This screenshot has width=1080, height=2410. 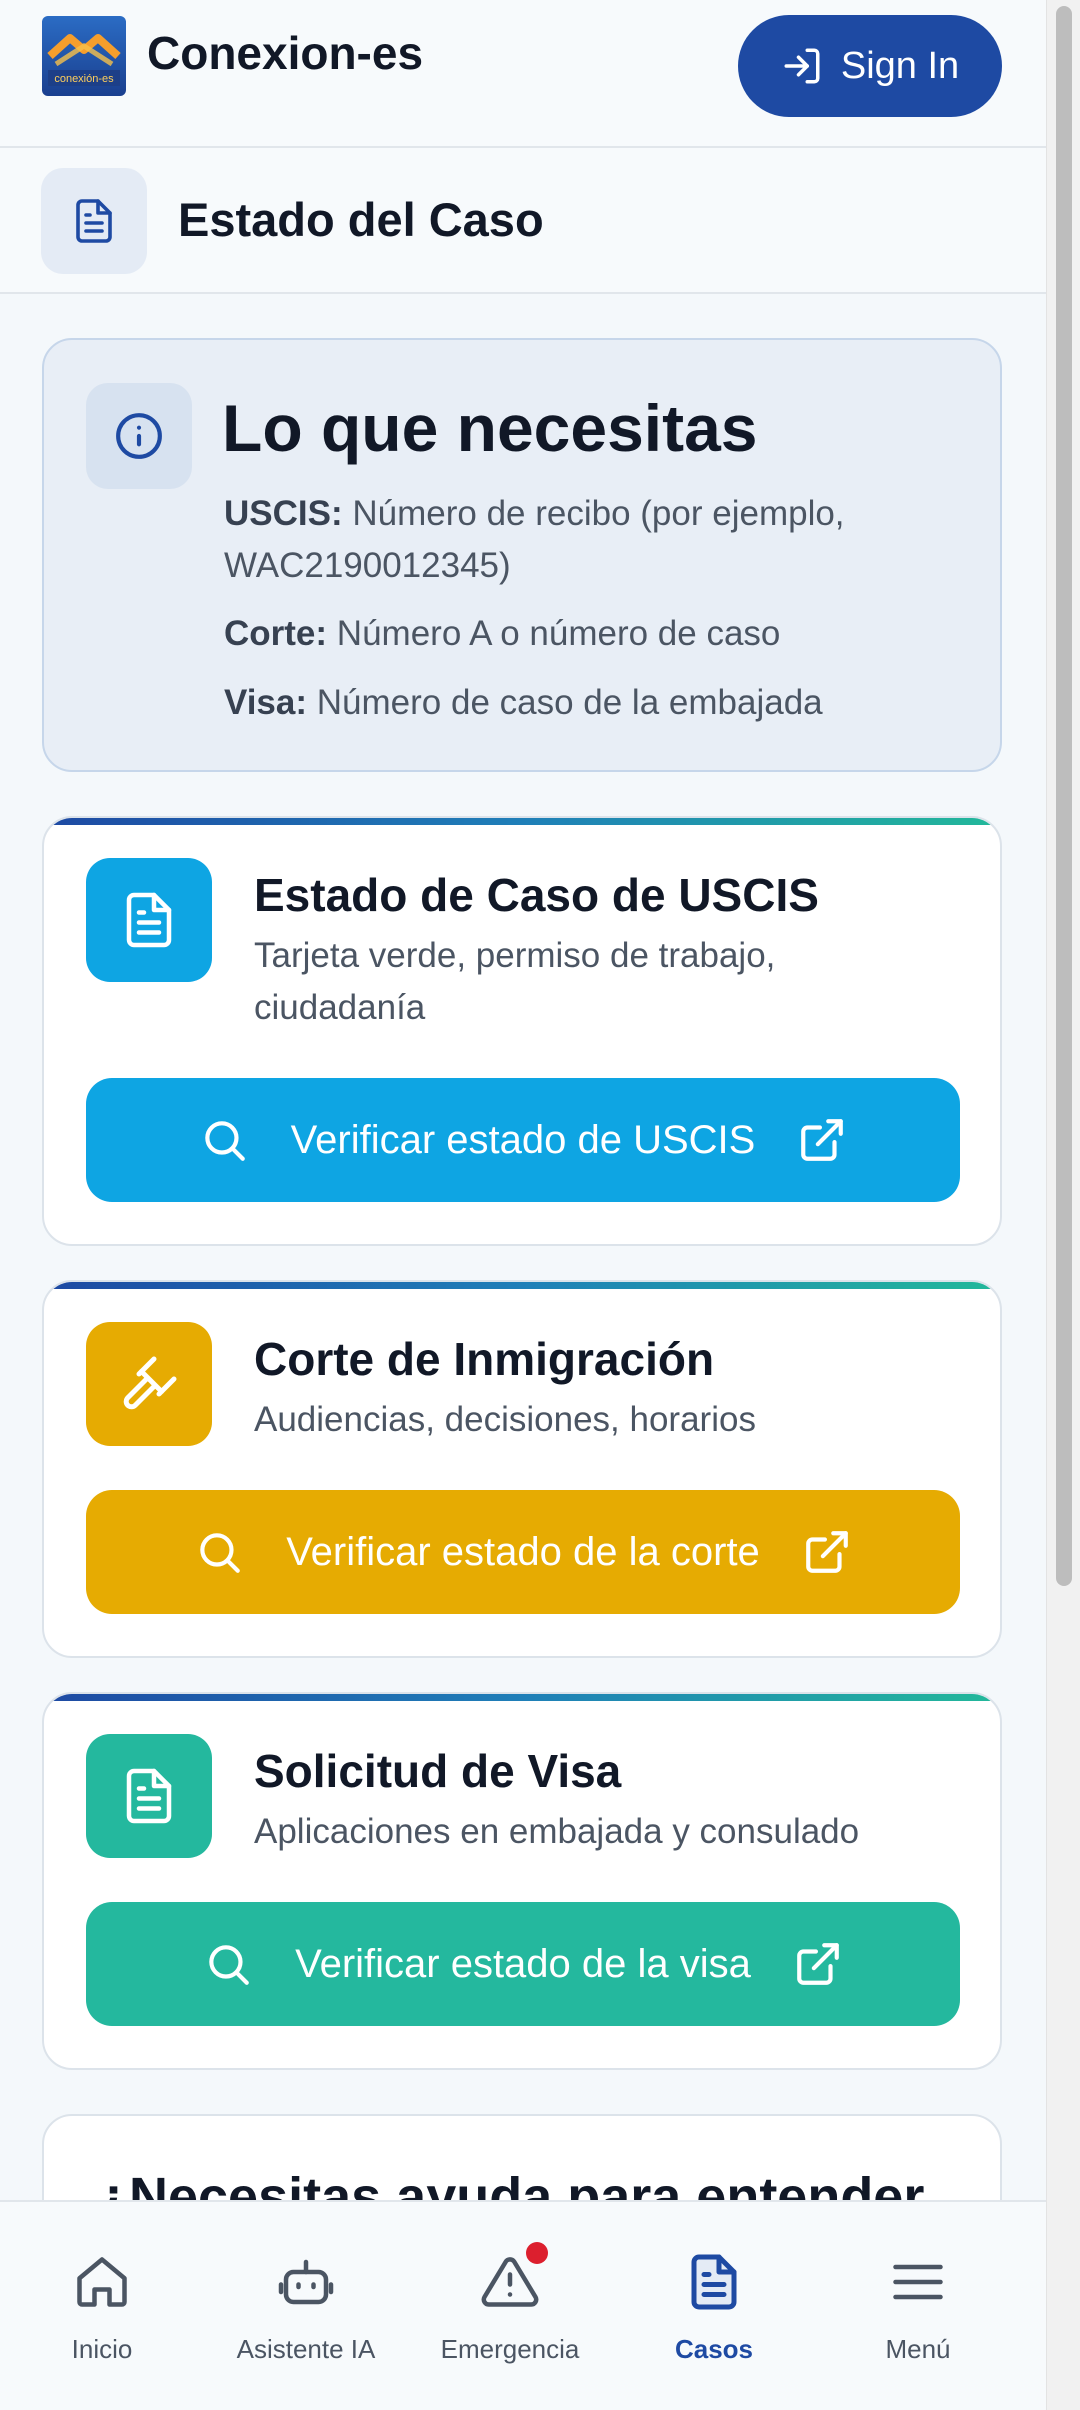 What do you see at coordinates (514, 2277) in the screenshot?
I see `warning-icon` at bounding box center [514, 2277].